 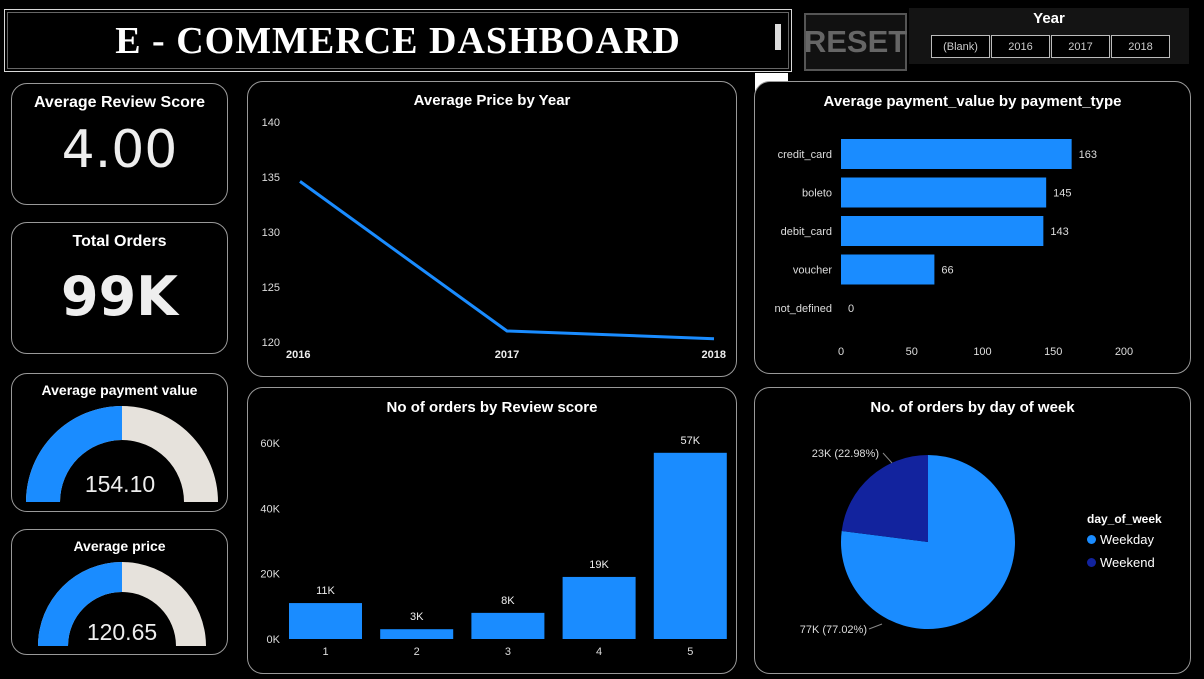 I want to click on year-option-2018: 2018, so click(x=1140, y=46).